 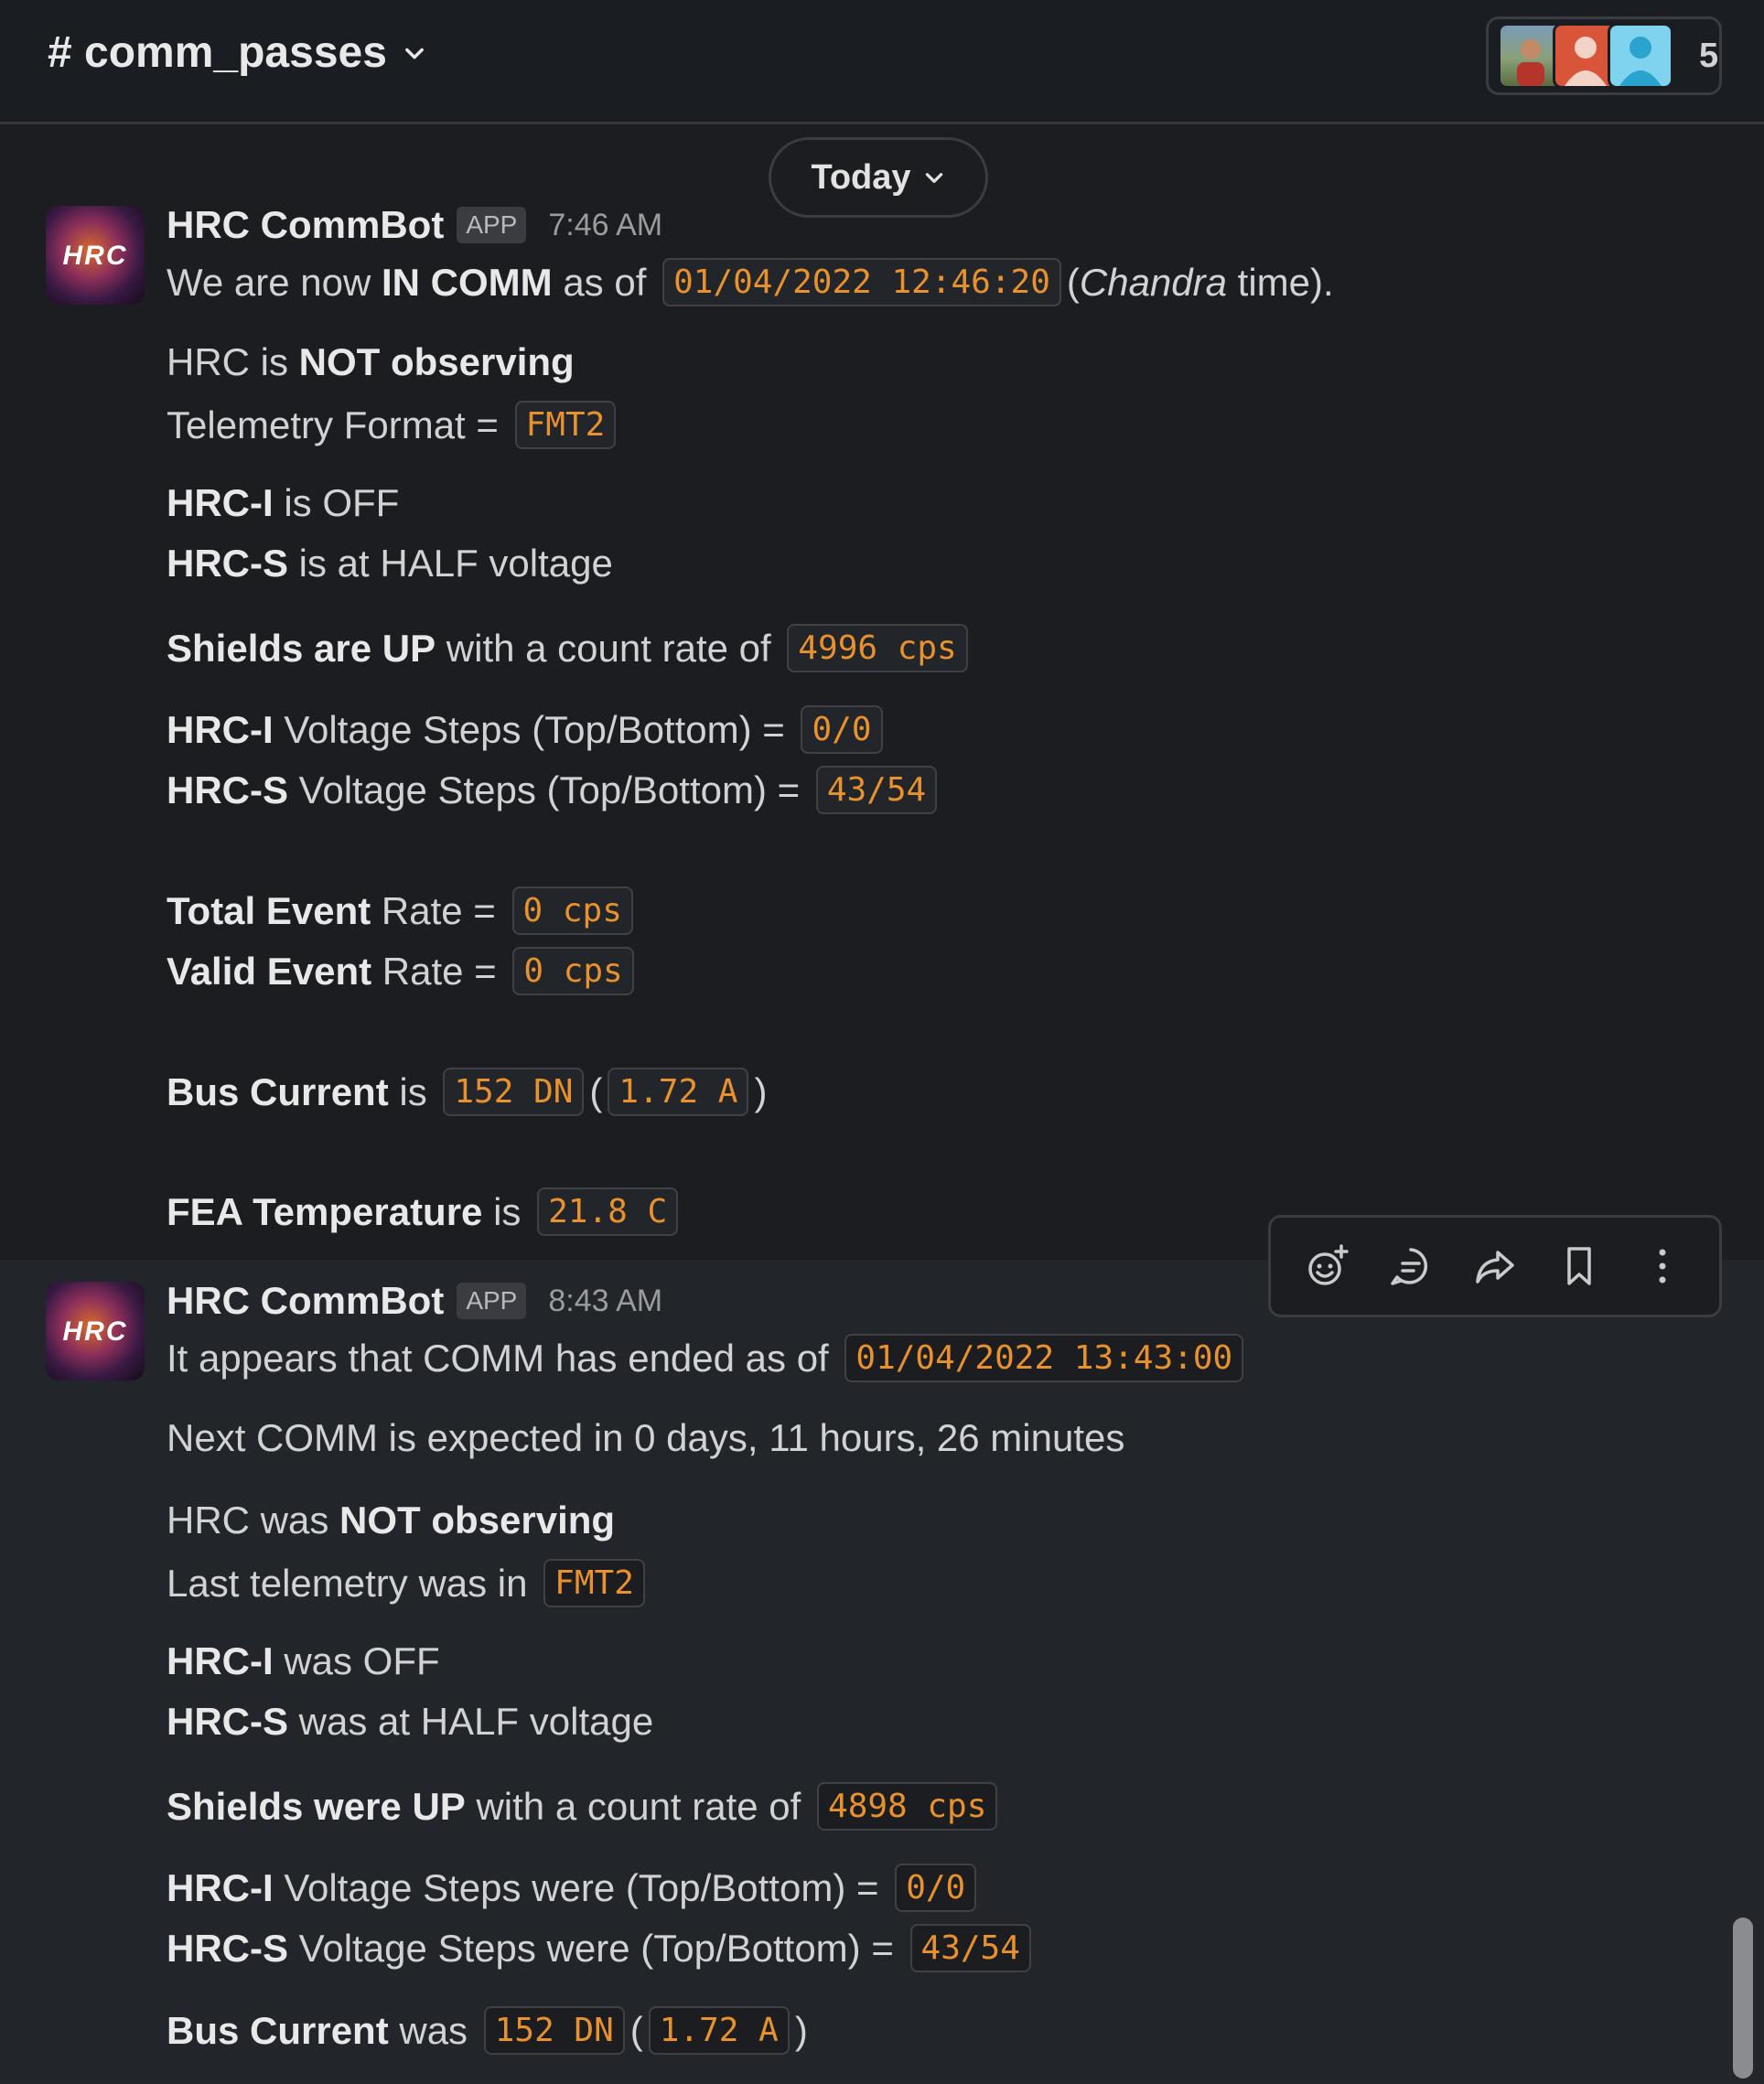 I want to click on bold-text: Shields were UP, so click(x=316, y=1806).